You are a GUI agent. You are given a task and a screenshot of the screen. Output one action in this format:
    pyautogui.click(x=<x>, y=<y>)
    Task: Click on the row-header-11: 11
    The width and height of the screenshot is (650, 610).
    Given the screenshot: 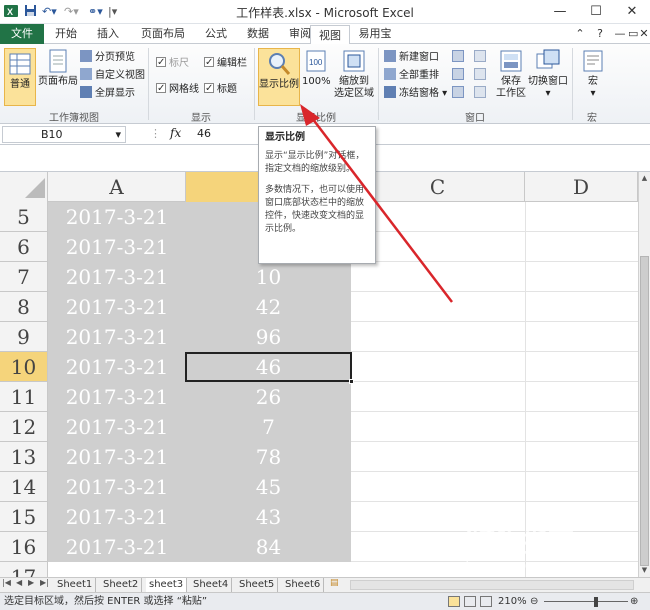 What is the action you would take?
    pyautogui.click(x=24, y=397)
    